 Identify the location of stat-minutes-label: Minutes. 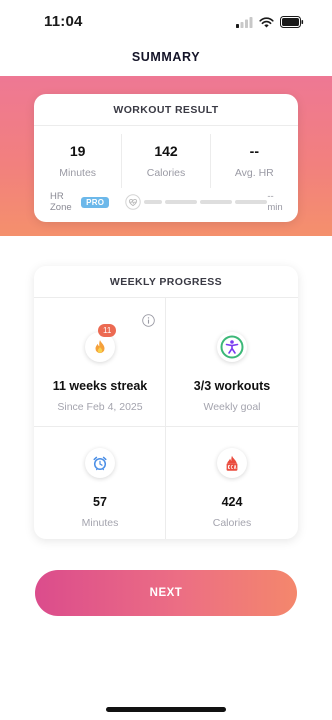
(78, 173).